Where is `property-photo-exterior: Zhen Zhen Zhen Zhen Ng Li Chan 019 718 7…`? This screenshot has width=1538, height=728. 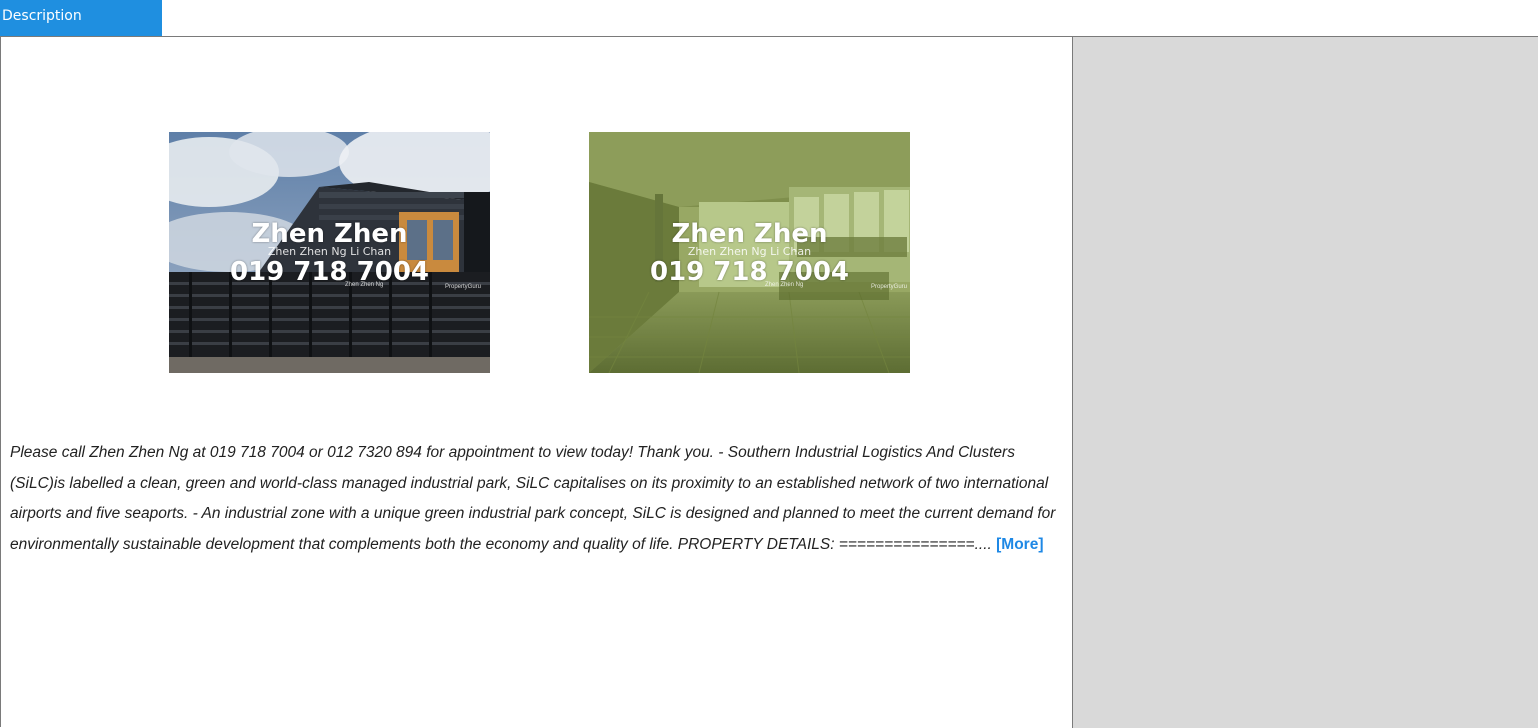
property-photo-exterior: Zhen Zhen Zhen Zhen Ng Li Chan 019 718 7… is located at coordinates (329, 252).